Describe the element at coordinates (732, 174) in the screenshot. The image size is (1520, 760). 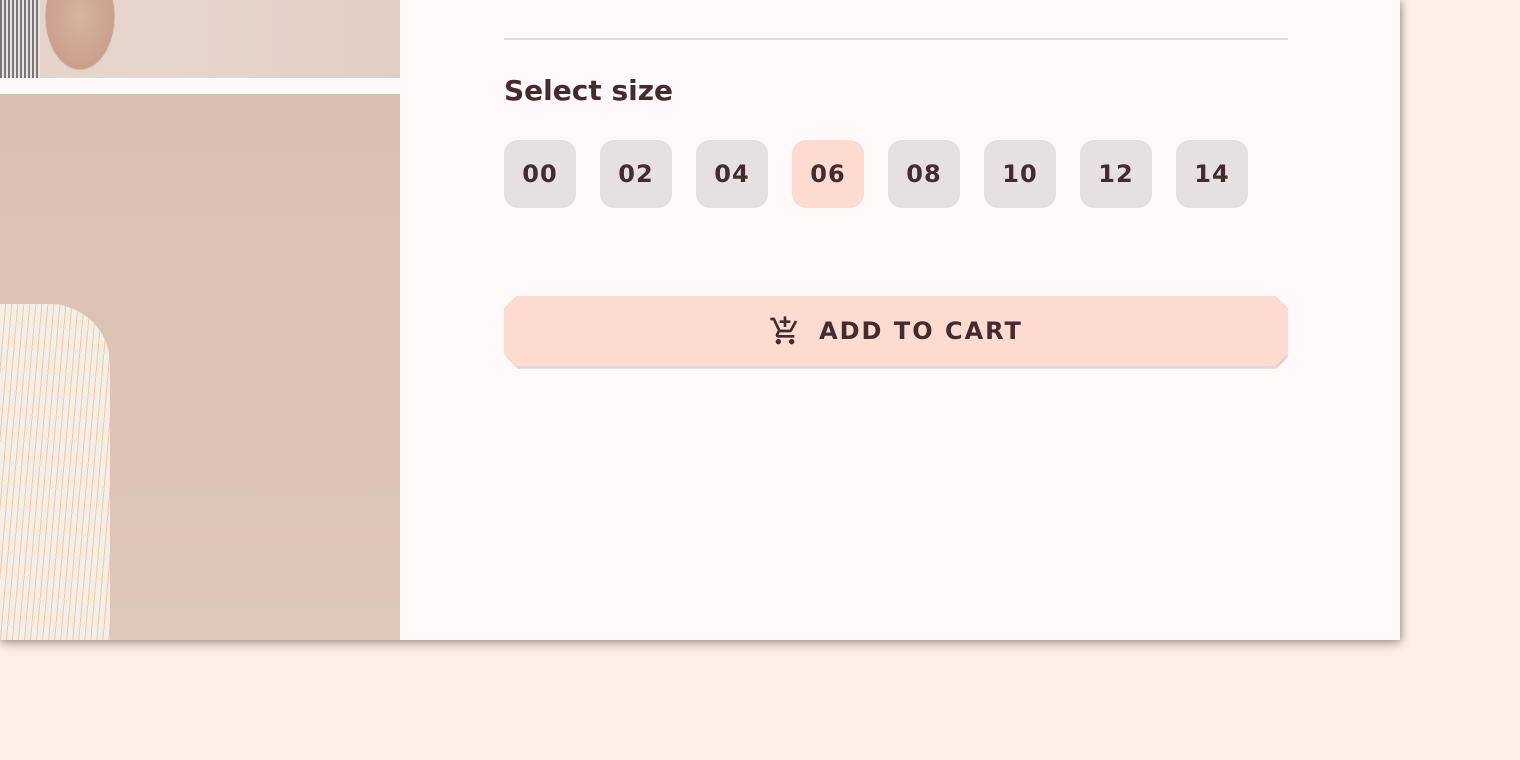
I see `size-option: 04` at that location.